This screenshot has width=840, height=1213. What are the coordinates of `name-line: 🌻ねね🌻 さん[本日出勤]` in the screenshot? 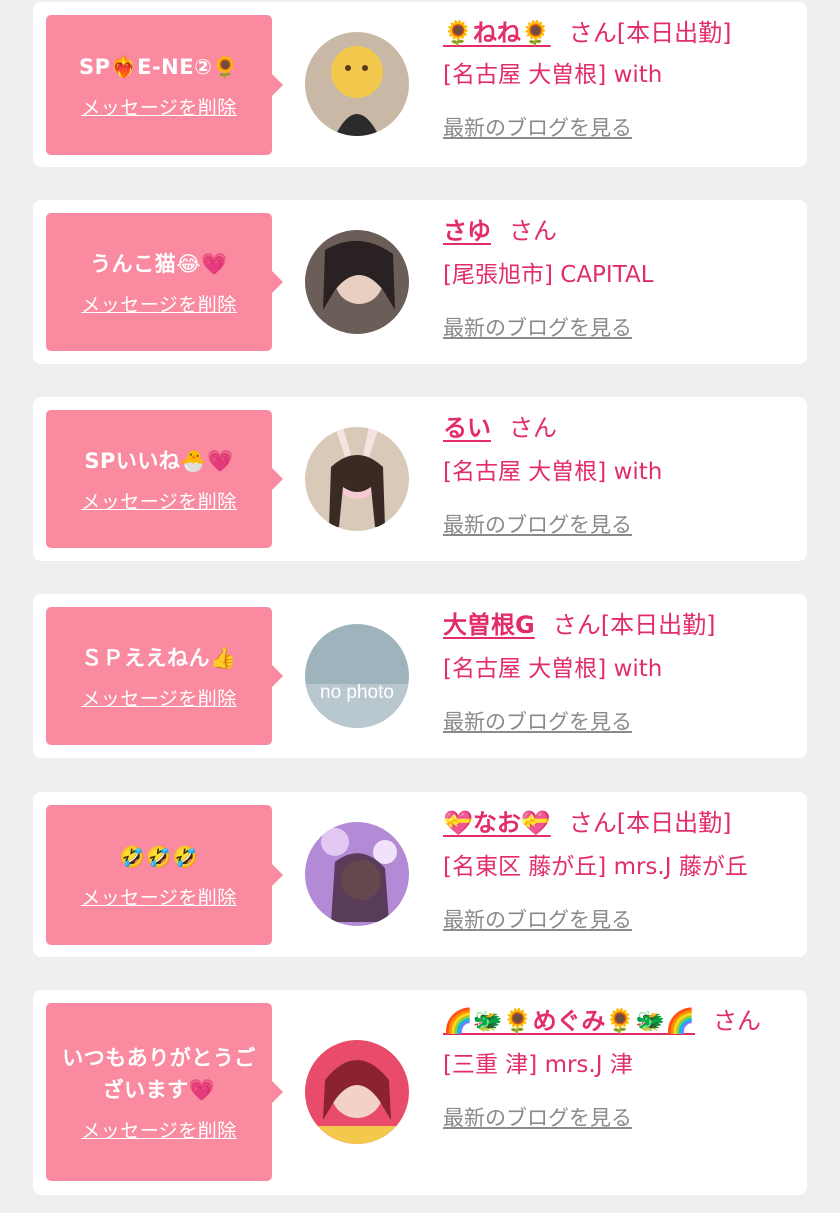 It's located at (619, 33).